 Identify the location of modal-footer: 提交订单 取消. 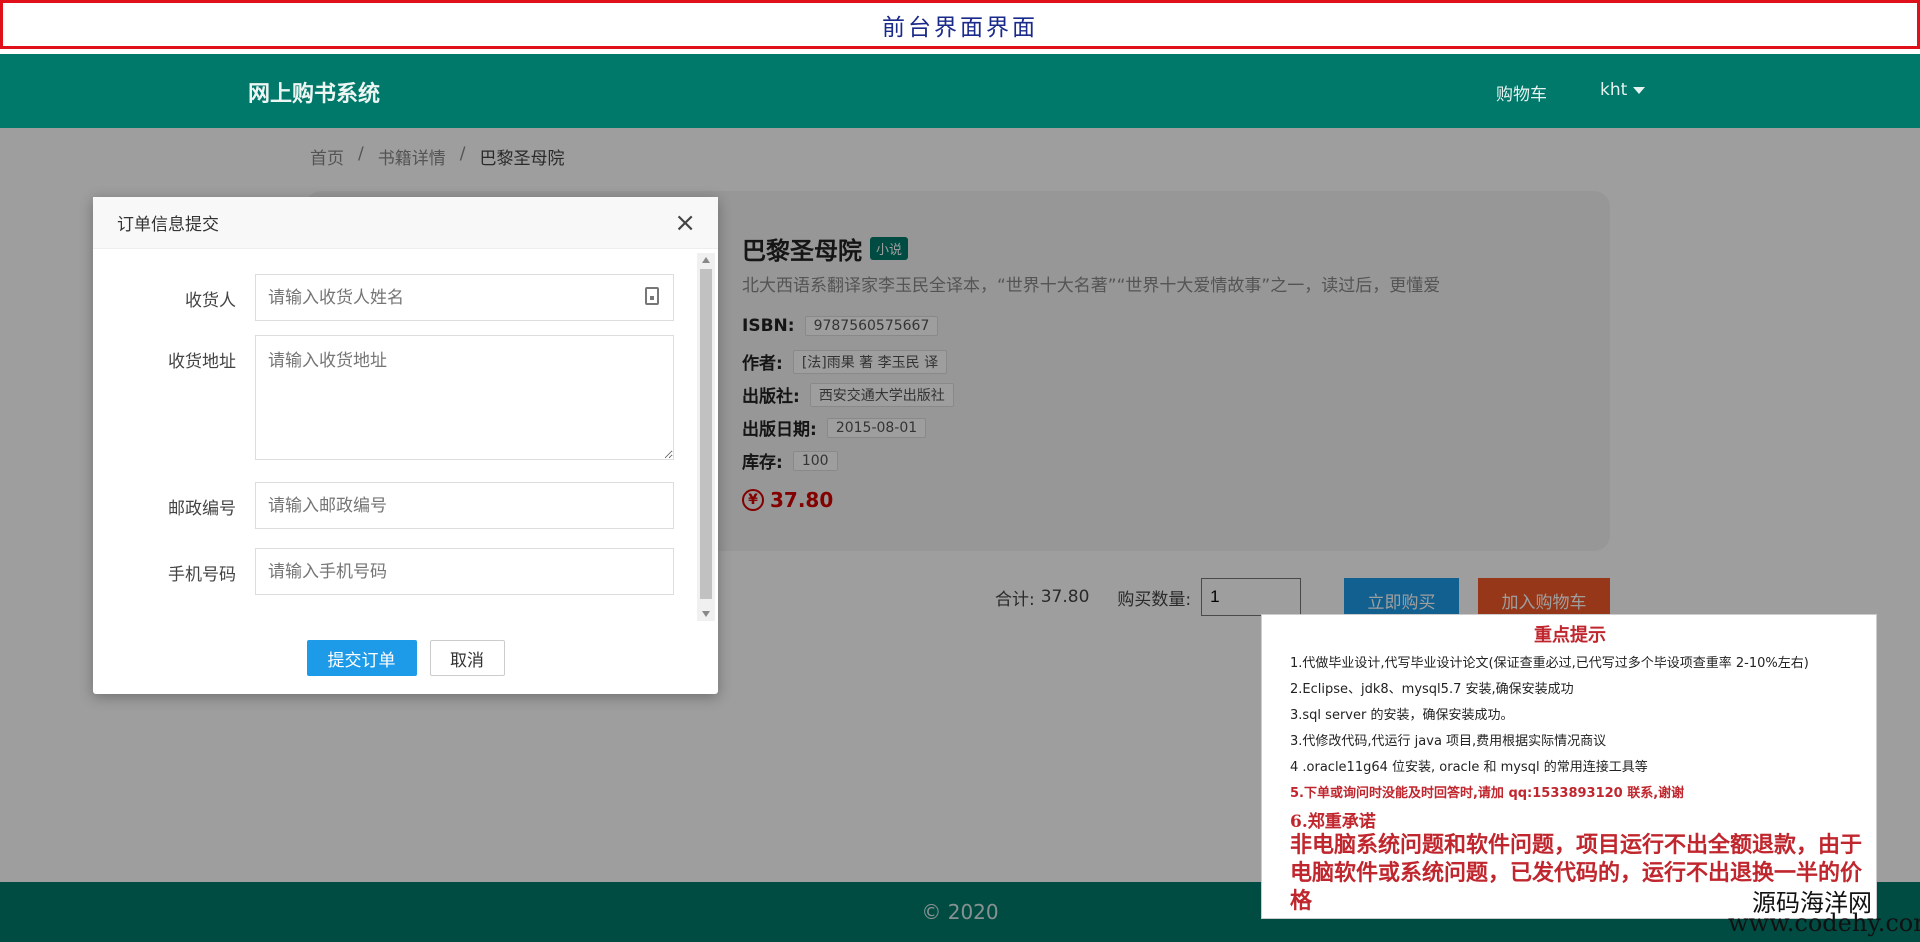
(405, 658).